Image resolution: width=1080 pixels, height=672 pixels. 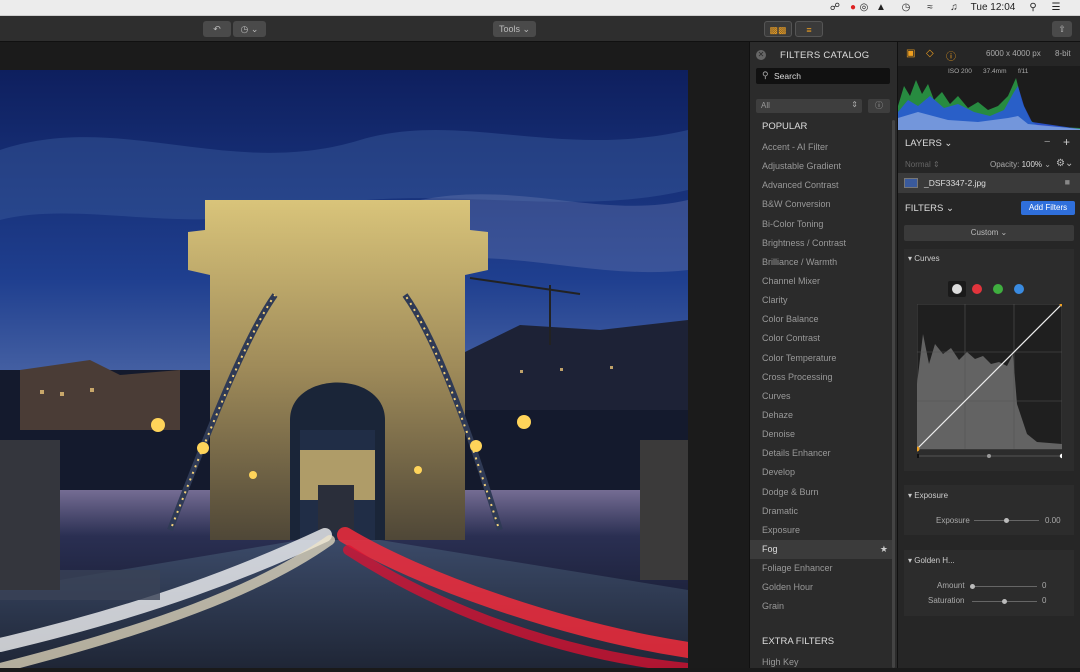 What do you see at coordinates (825, 55) in the screenshot?
I see `catalog-title: FILTERS CATALOG` at bounding box center [825, 55].